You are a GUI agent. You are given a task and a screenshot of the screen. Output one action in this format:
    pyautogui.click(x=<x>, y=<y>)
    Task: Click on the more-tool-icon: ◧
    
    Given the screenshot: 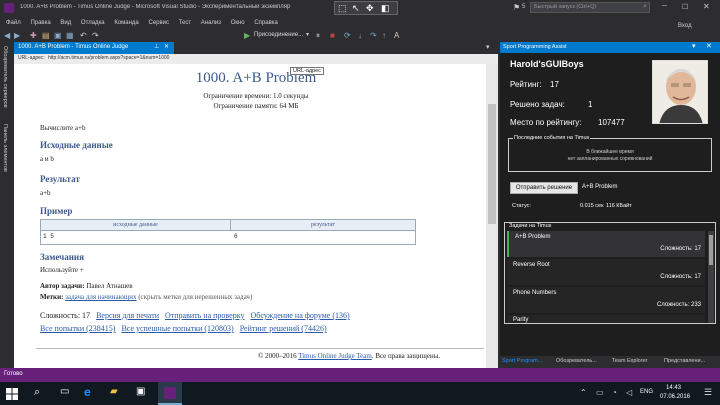 What is the action you would take?
    pyautogui.click(x=385, y=8)
    